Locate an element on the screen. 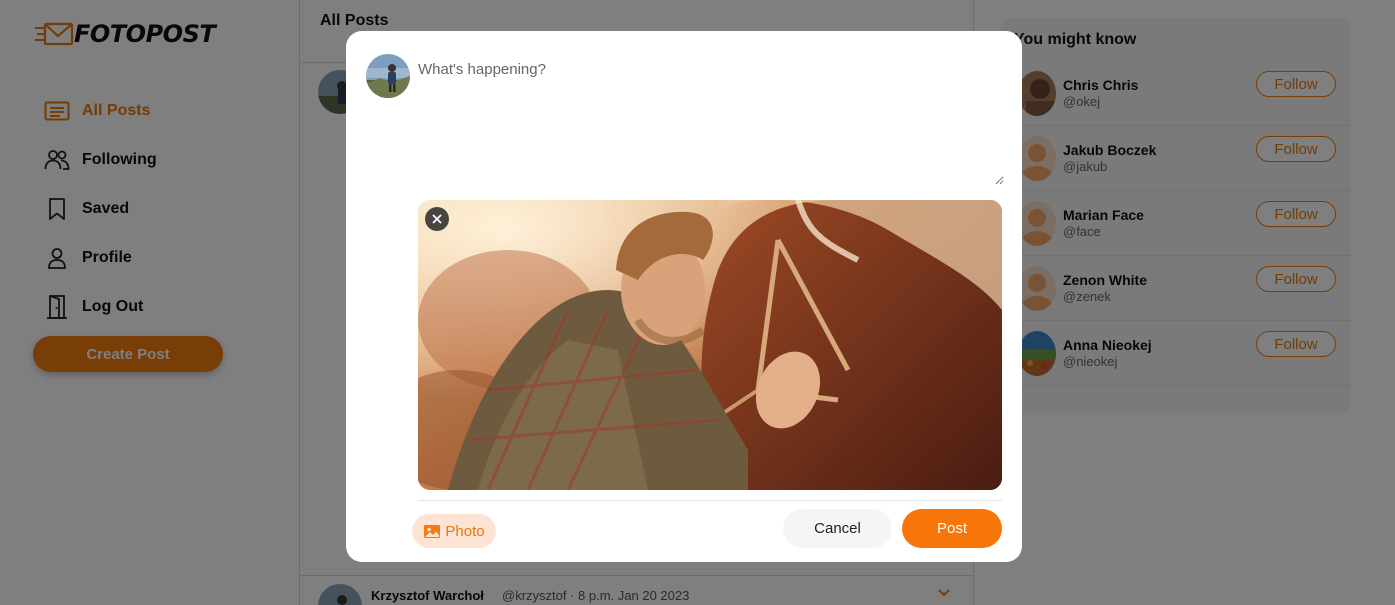 The height and width of the screenshot is (605, 1395). image-icon is located at coordinates (432, 531).